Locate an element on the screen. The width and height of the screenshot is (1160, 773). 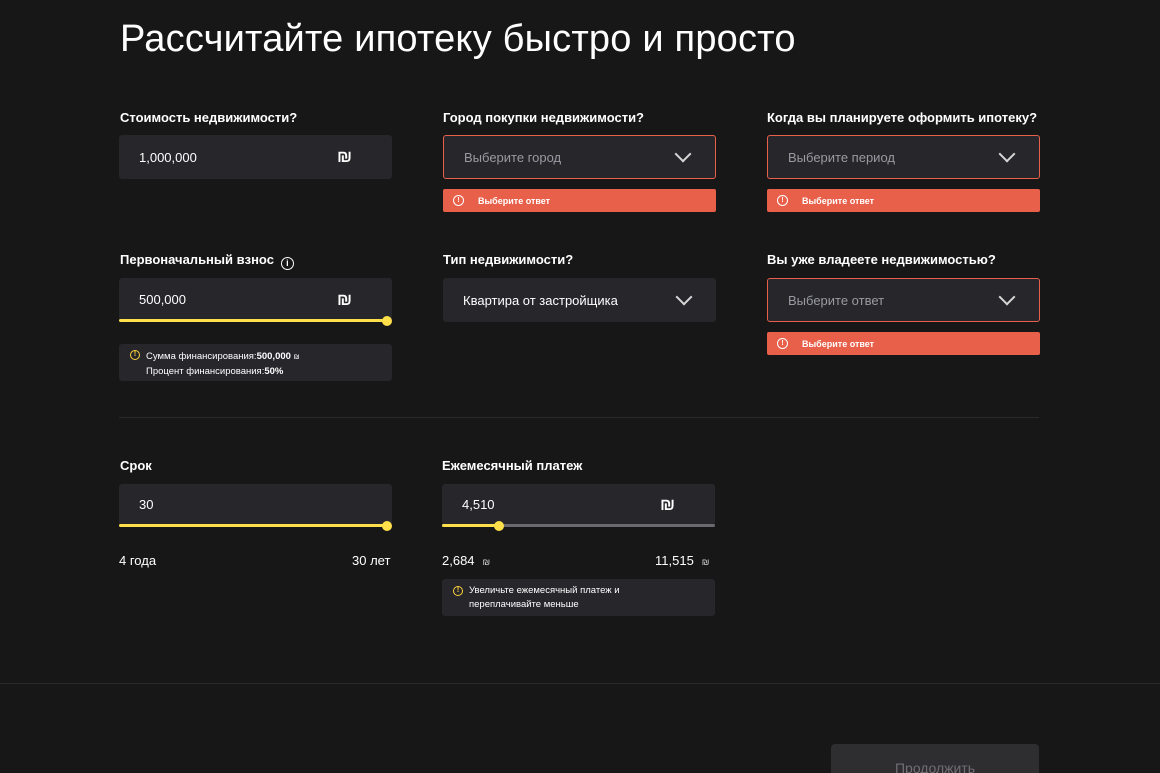
city-placeholder: Выберите город is located at coordinates (513, 157).